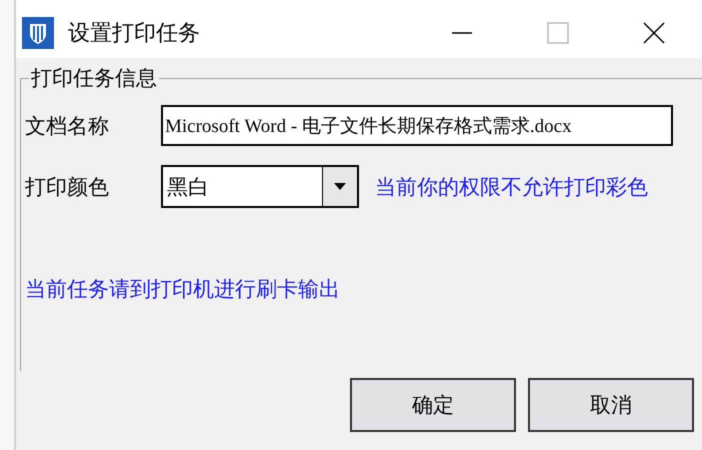 Image resolution: width=702 pixels, height=450 pixels. Describe the element at coordinates (260, 186) in the screenshot. I see `color-dropdown: 黑白` at that location.